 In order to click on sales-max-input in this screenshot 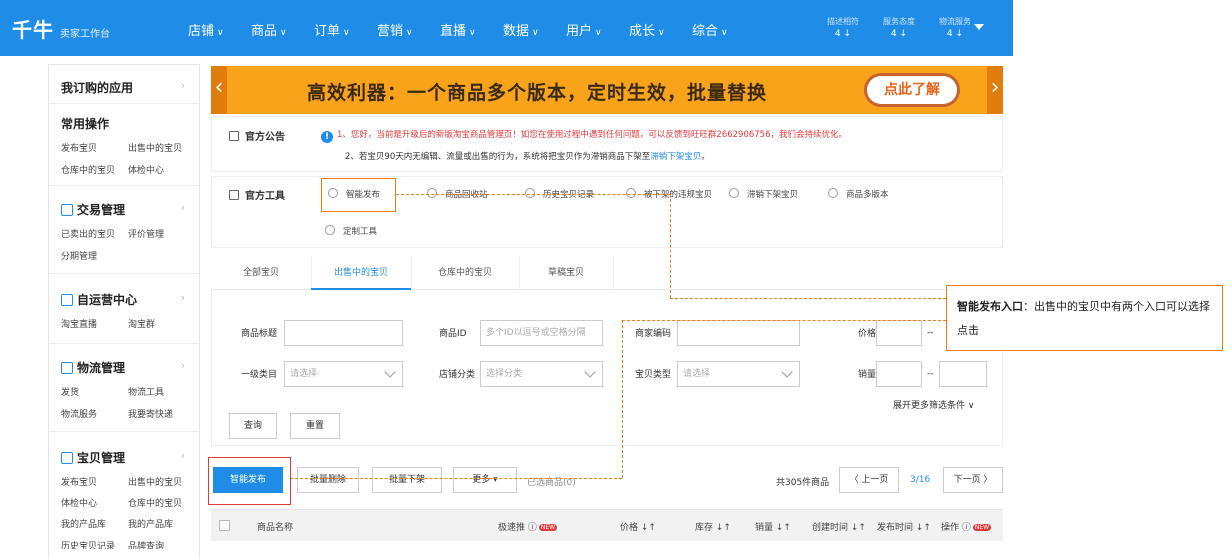, I will do `click(963, 374)`.